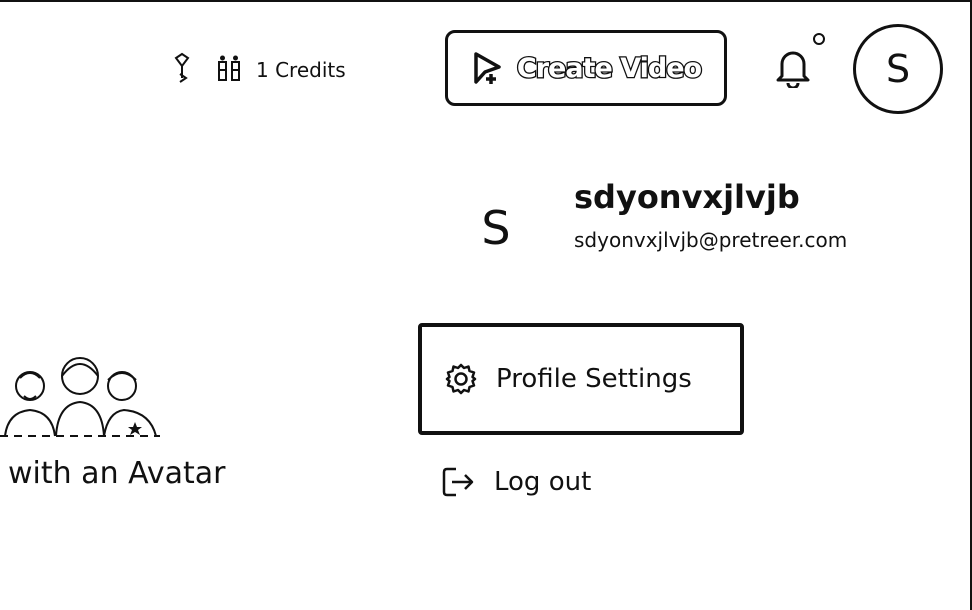 Image resolution: width=972 pixels, height=610 pixels. I want to click on coin-stack-icon, so click(230, 70).